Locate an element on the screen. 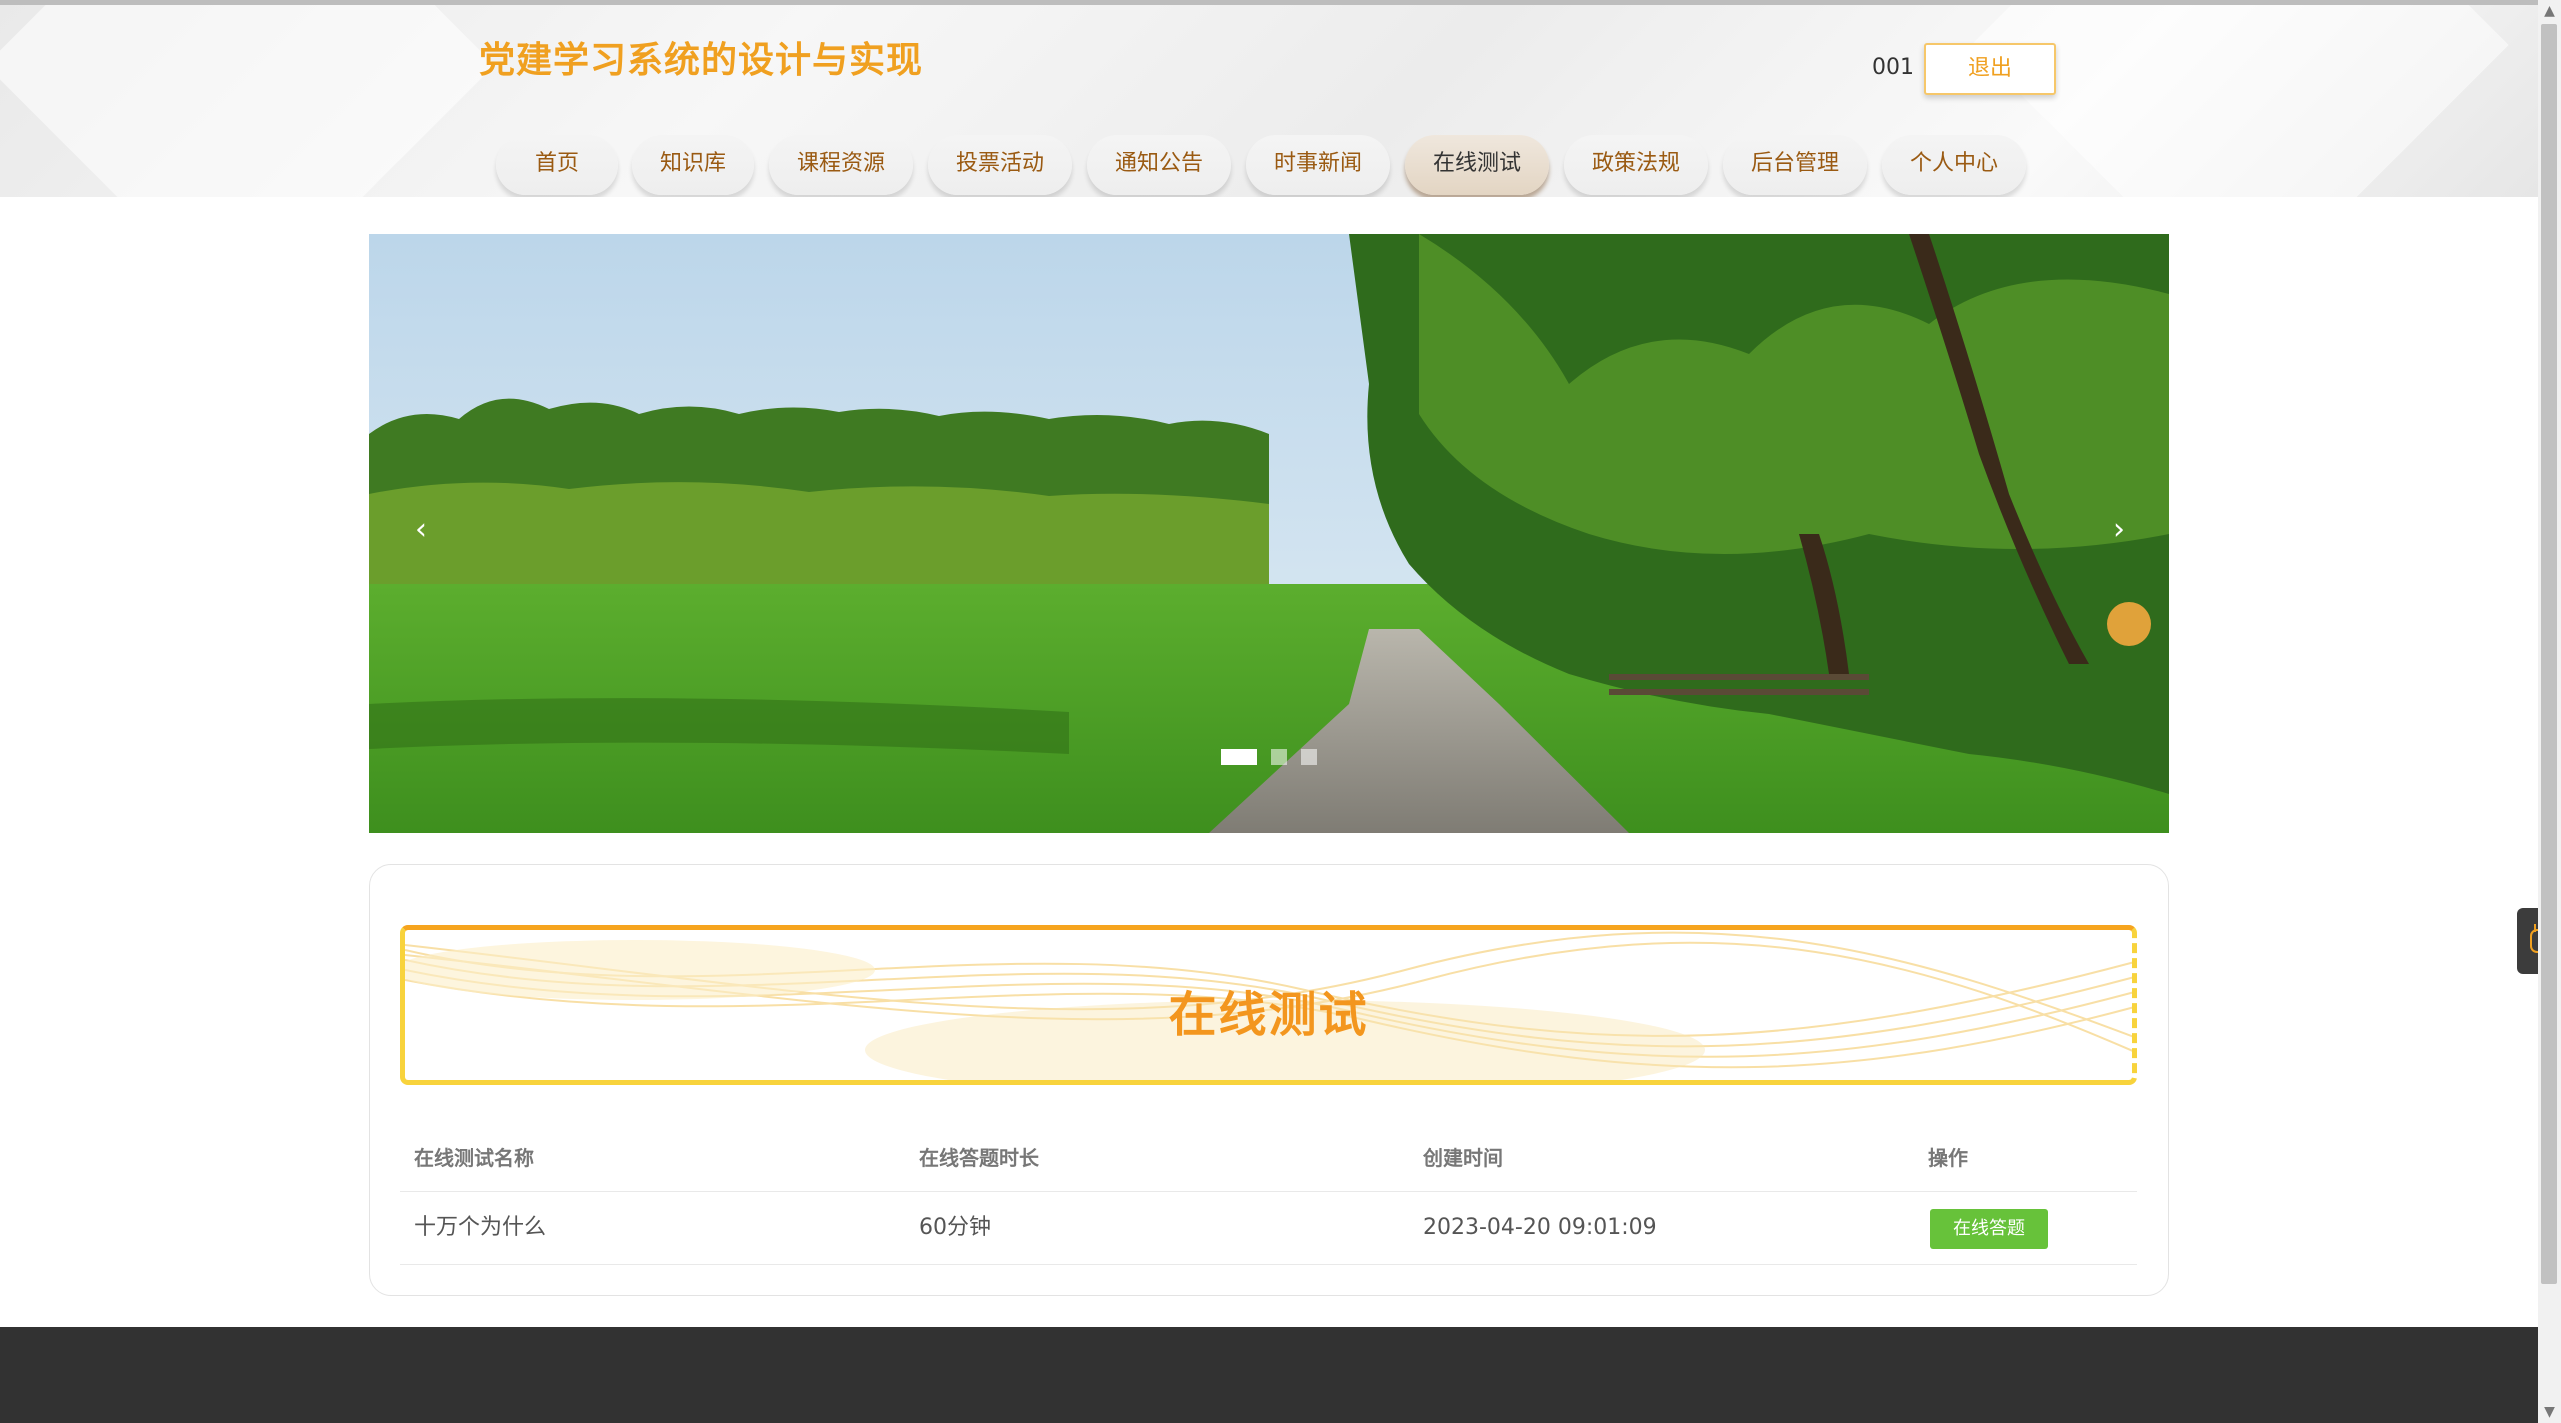  scroll-down-arrow-icon: ▼ is located at coordinates (2549, 1412).